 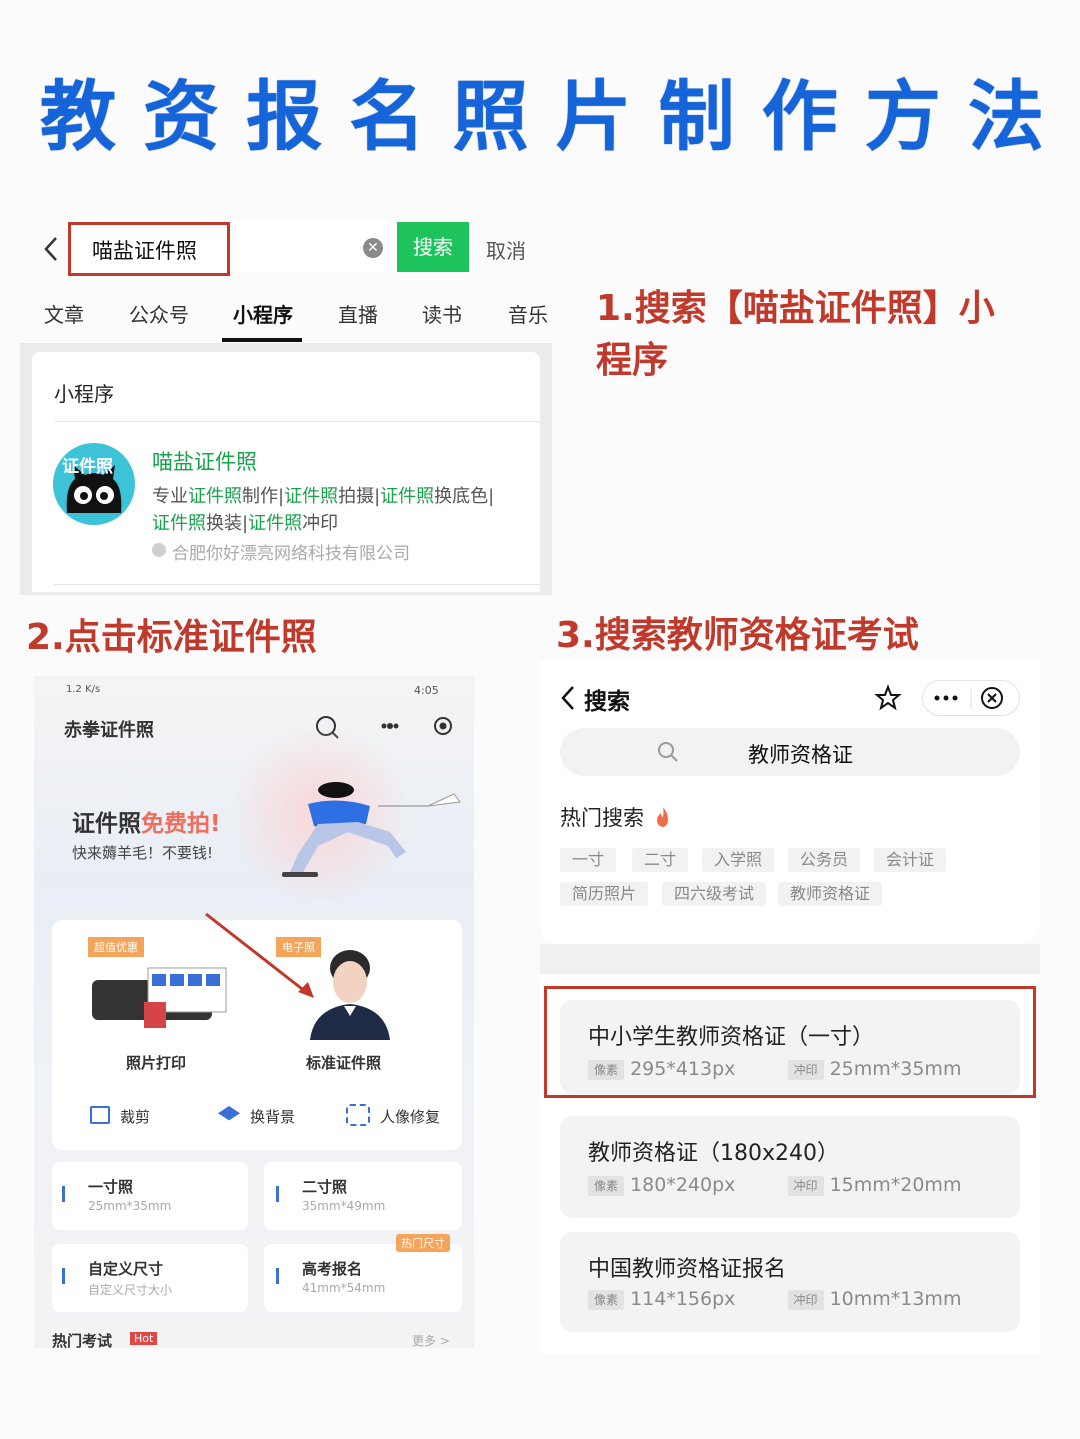 I want to click on badge-discount: 超值优惠, so click(x=116, y=947).